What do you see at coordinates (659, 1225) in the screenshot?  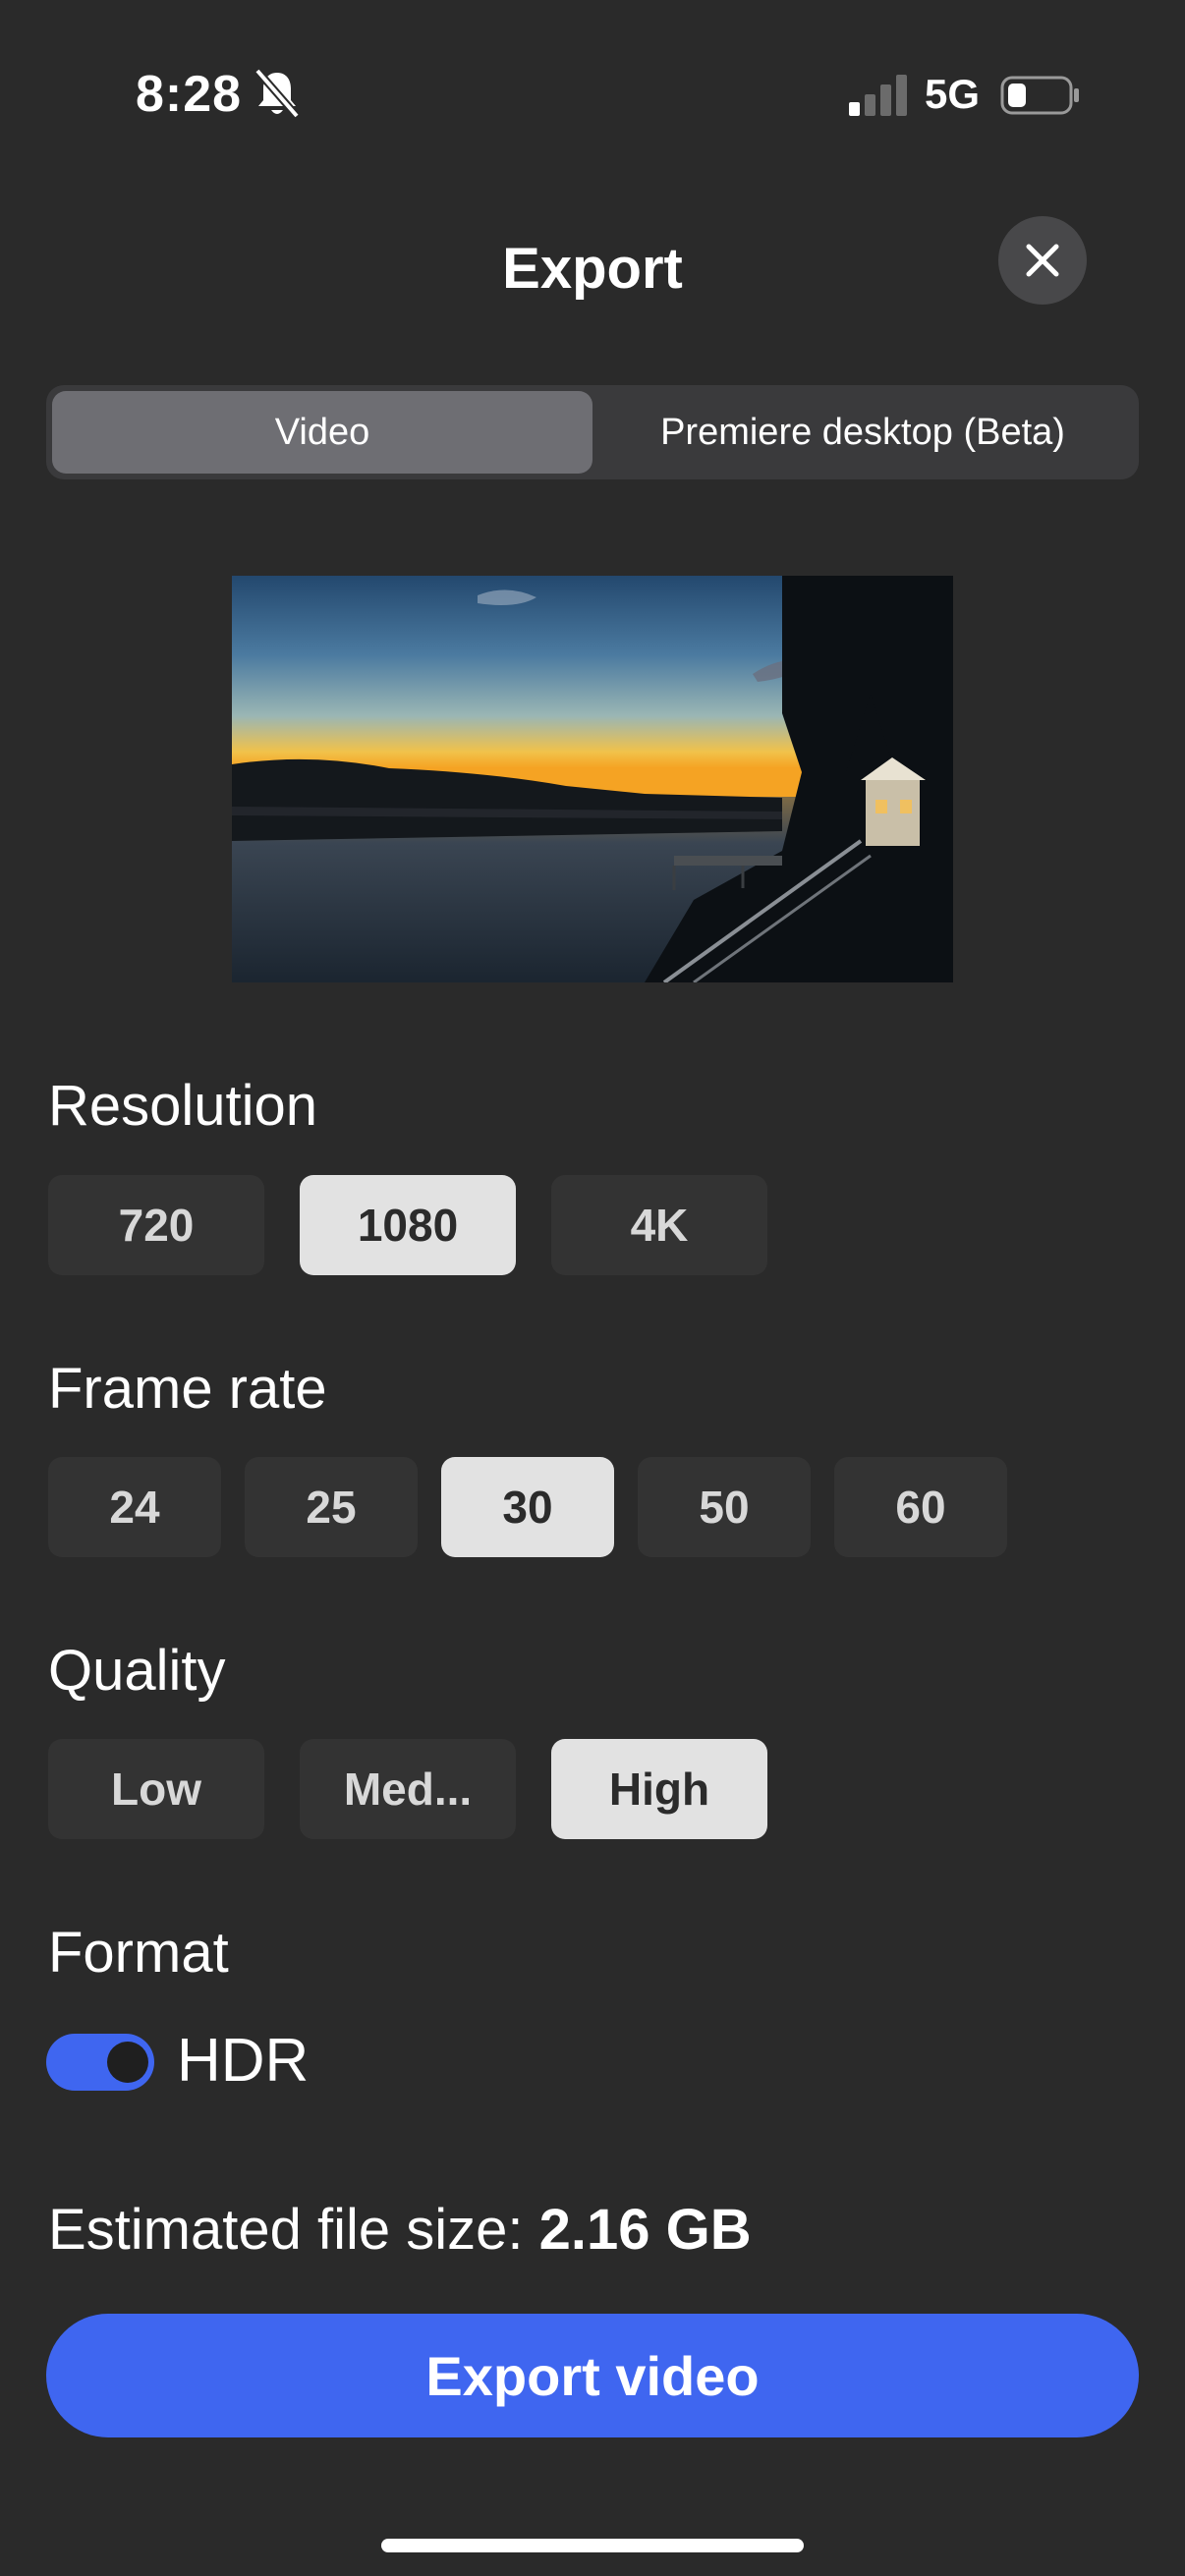 I see `resolution-4k-button: 4K` at bounding box center [659, 1225].